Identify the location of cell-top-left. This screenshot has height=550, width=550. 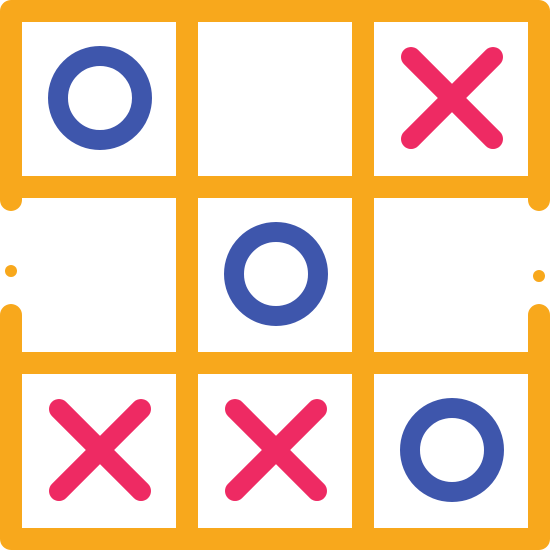
(99, 99).